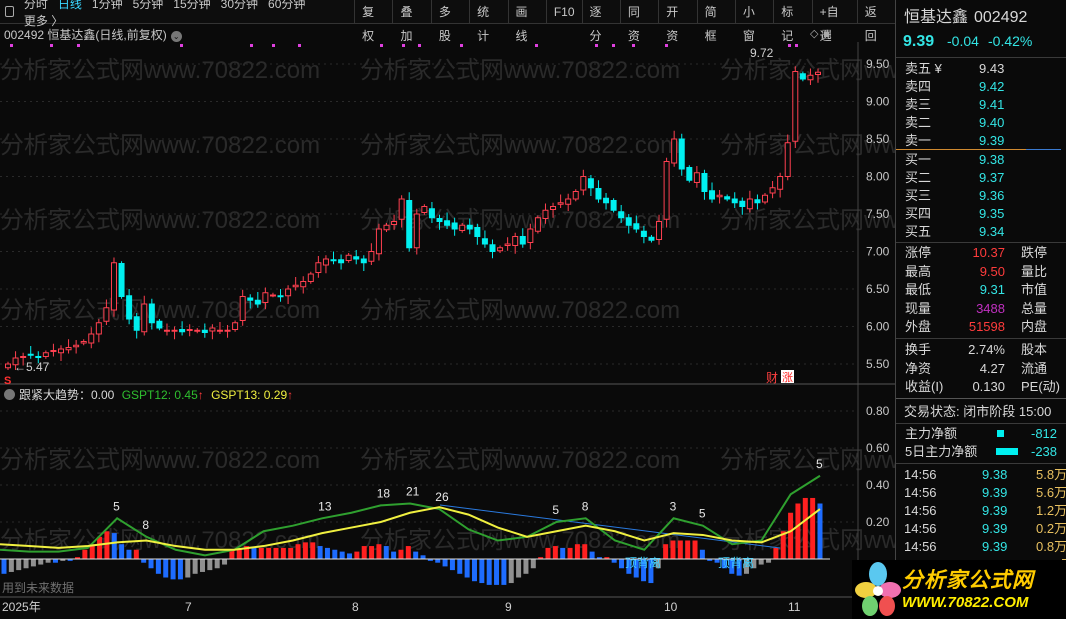 This screenshot has width=1066, height=619. What do you see at coordinates (995, 474) in the screenshot?
I see `tick-price: 9.38` at bounding box center [995, 474].